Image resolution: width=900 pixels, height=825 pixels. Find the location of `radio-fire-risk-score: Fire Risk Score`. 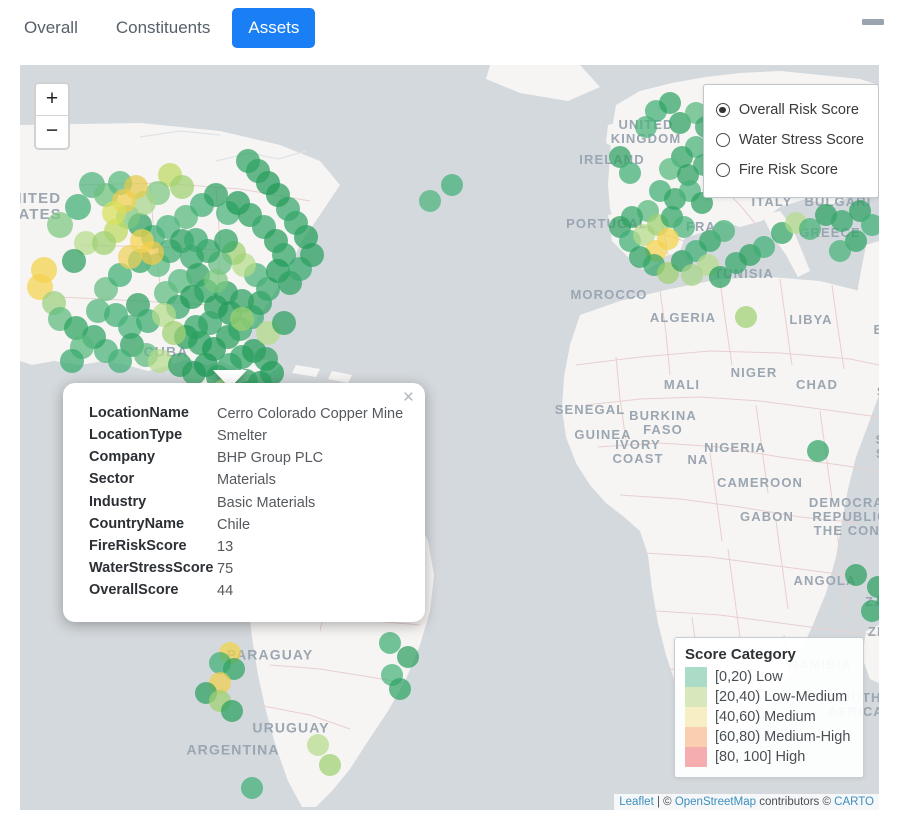

radio-fire-risk-score: Fire Risk Score is located at coordinates (789, 170).